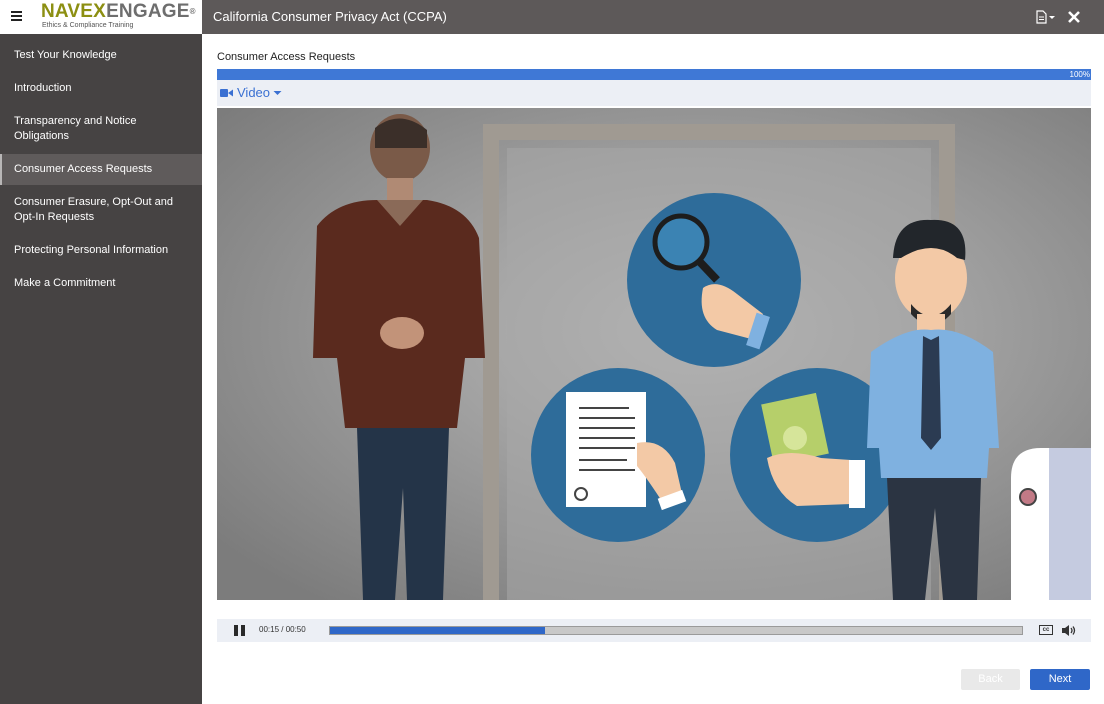 The width and height of the screenshot is (1104, 704). I want to click on seek-bar, so click(676, 630).